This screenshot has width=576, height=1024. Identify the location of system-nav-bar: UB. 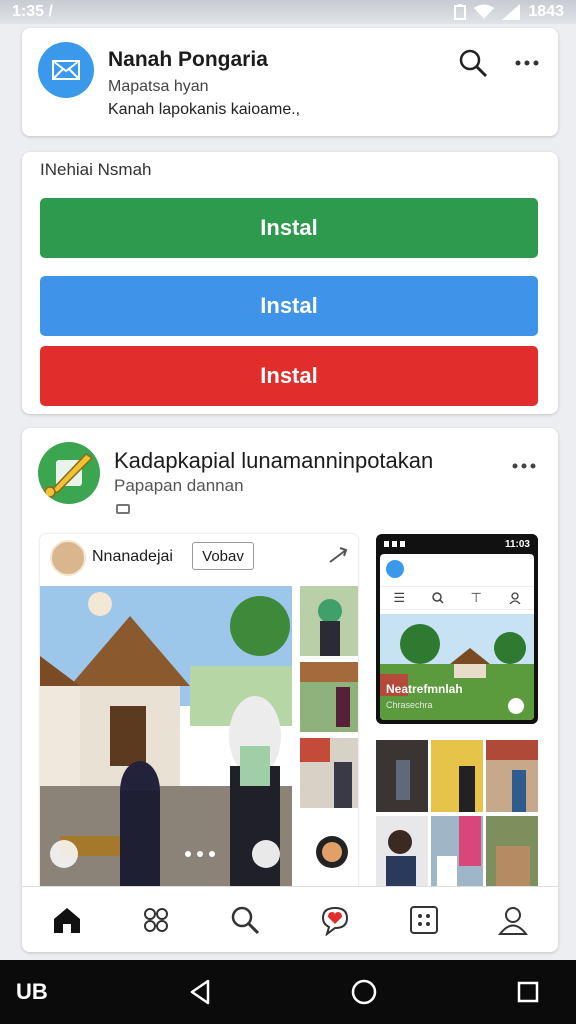
(288, 992).